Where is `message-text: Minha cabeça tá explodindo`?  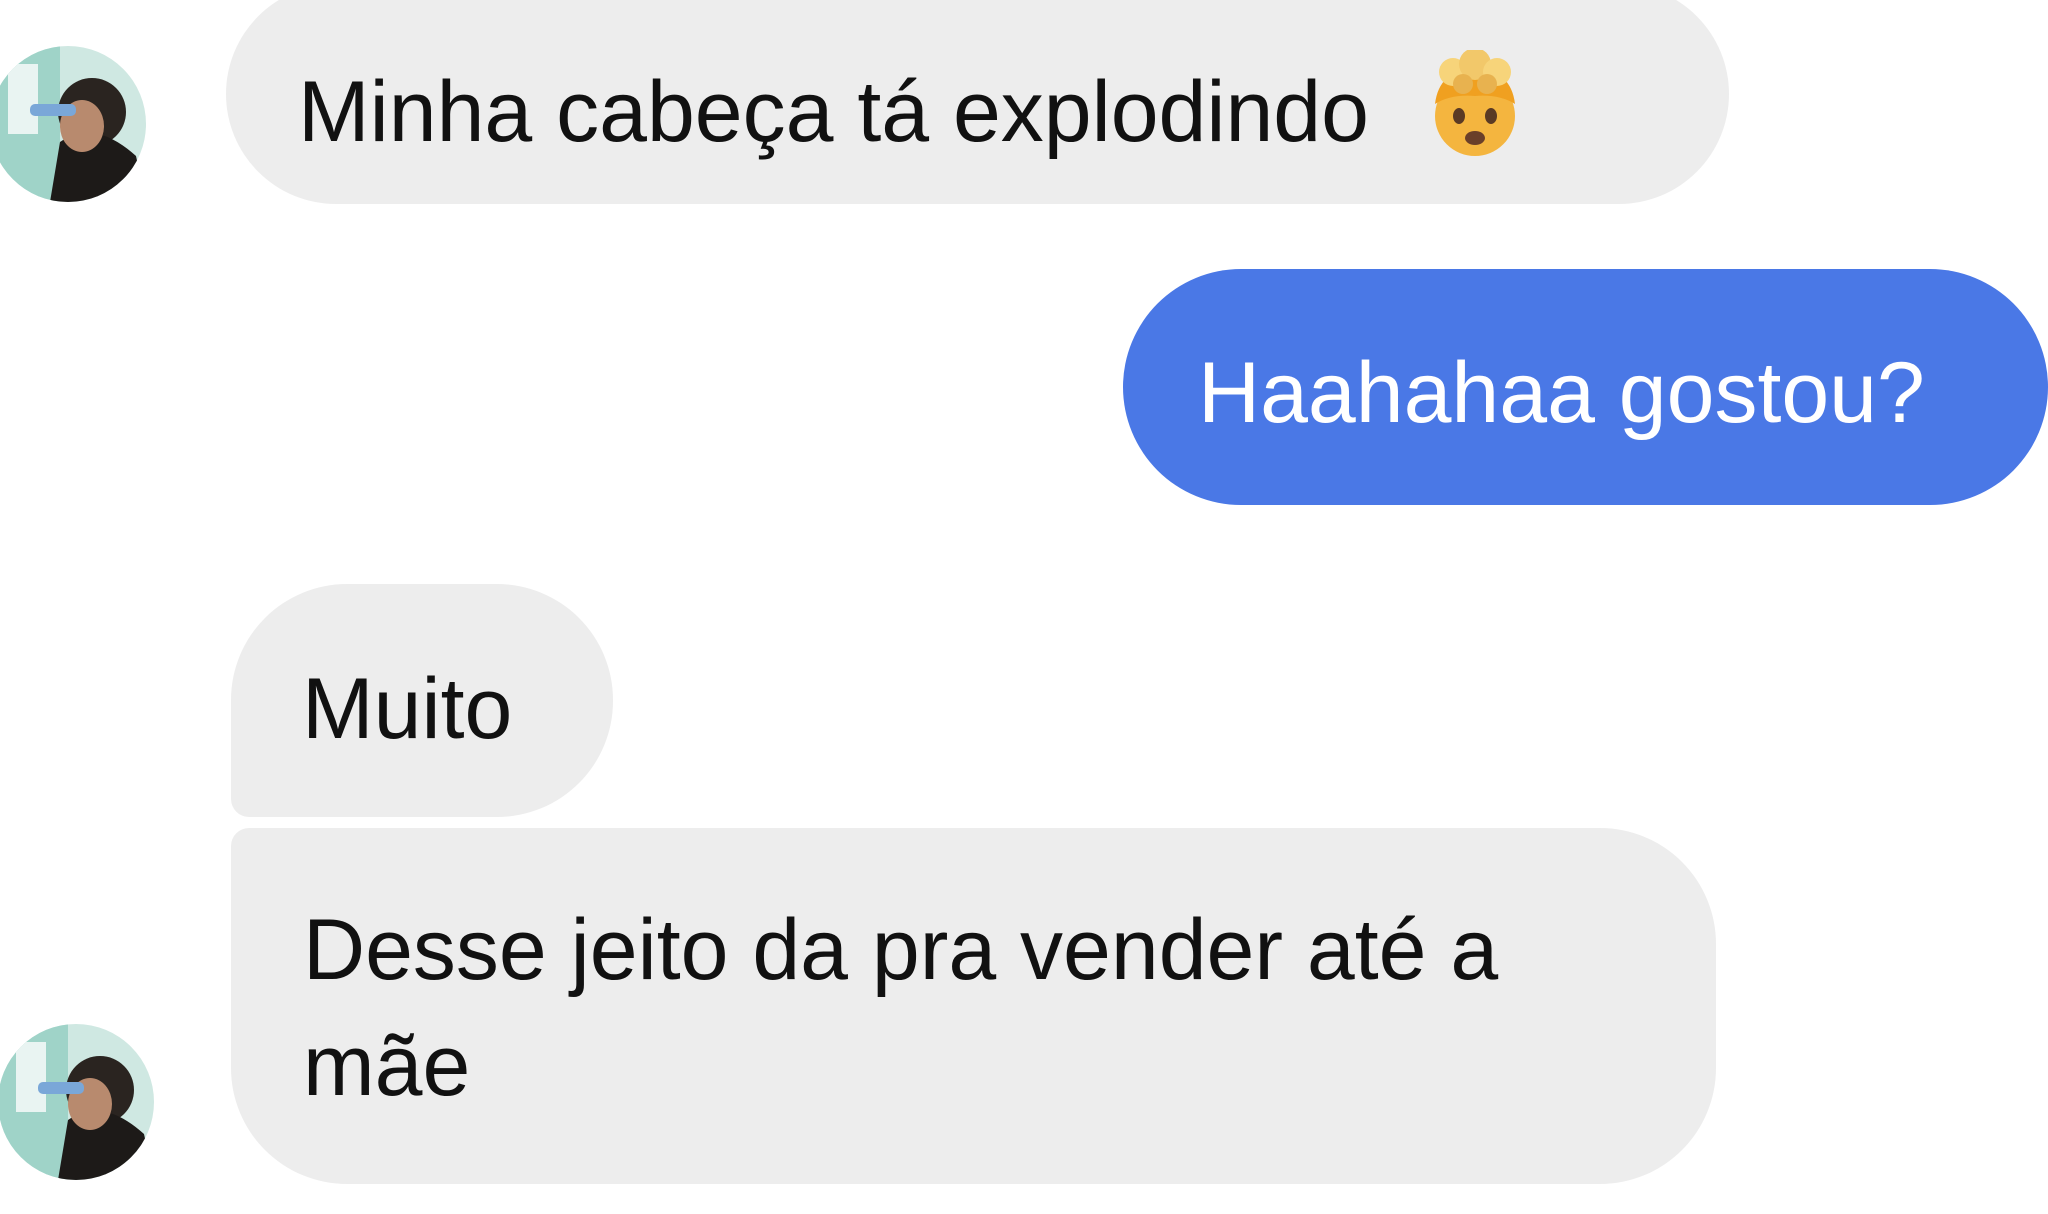 message-text: Minha cabeça tá explodindo is located at coordinates (833, 112).